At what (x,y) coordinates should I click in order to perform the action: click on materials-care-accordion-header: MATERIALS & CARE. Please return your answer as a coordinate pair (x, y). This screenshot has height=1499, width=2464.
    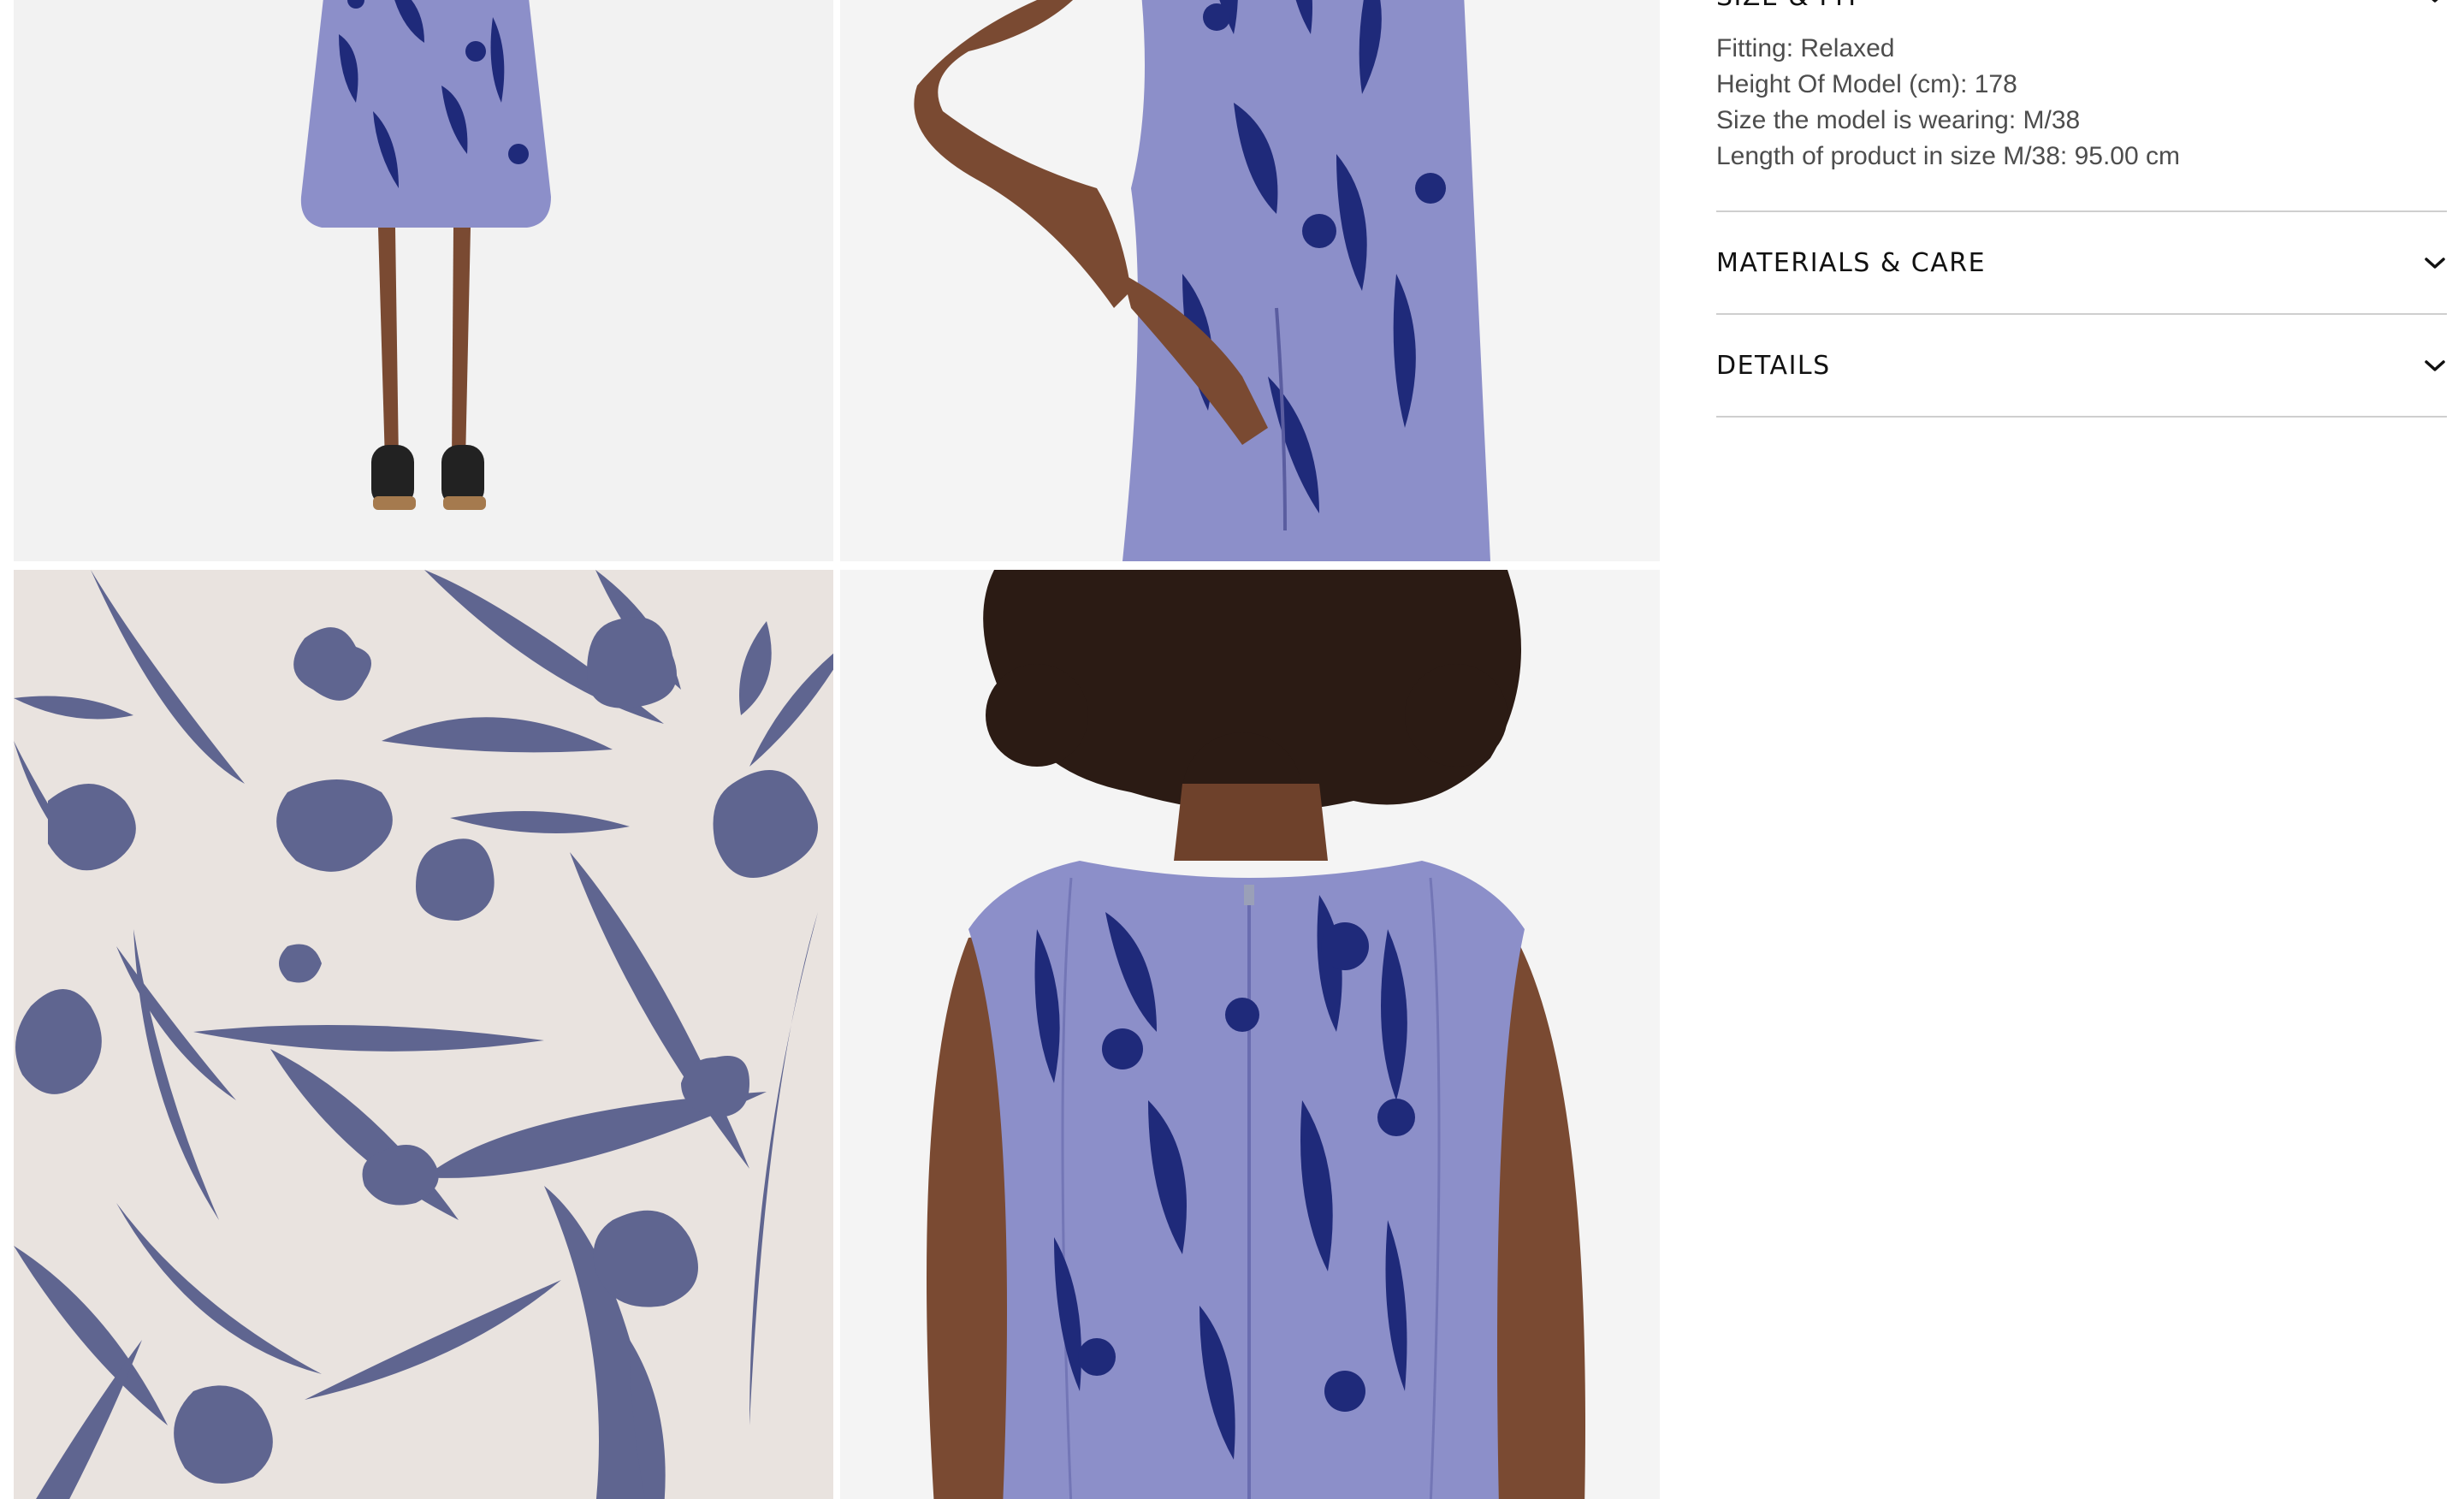
    Looking at the image, I should click on (2081, 263).